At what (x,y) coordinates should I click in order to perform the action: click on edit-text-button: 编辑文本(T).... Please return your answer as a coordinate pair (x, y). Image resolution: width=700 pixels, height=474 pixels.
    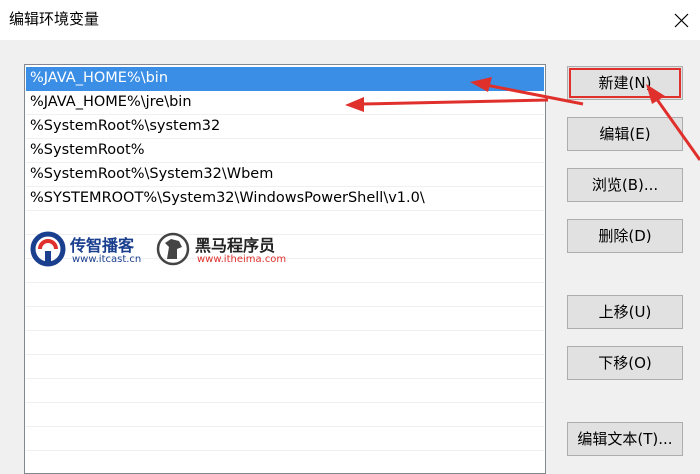
    Looking at the image, I should click on (625, 439).